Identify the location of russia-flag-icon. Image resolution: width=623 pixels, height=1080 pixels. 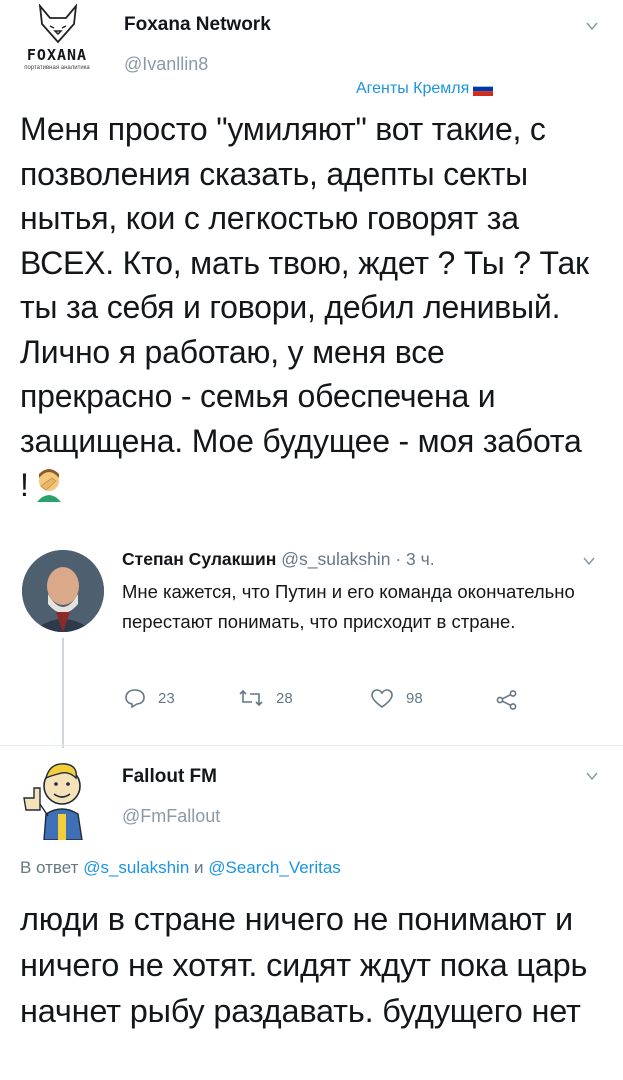
(483, 89).